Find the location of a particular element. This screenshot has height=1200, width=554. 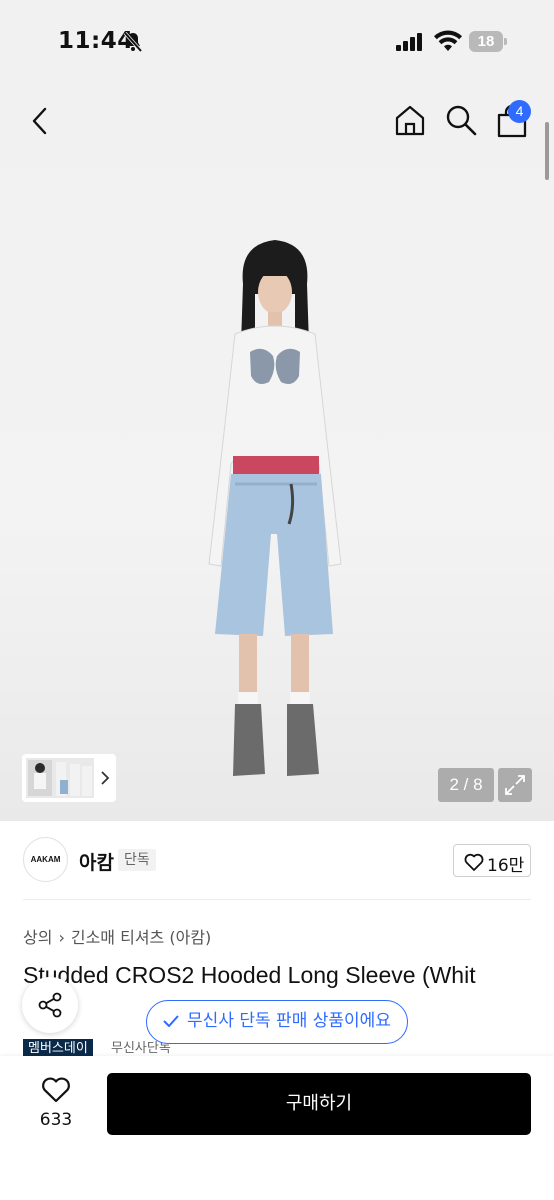

breadcrumb: 상의 › 긴소매 티셔츠 (아캄) is located at coordinates (117, 936).